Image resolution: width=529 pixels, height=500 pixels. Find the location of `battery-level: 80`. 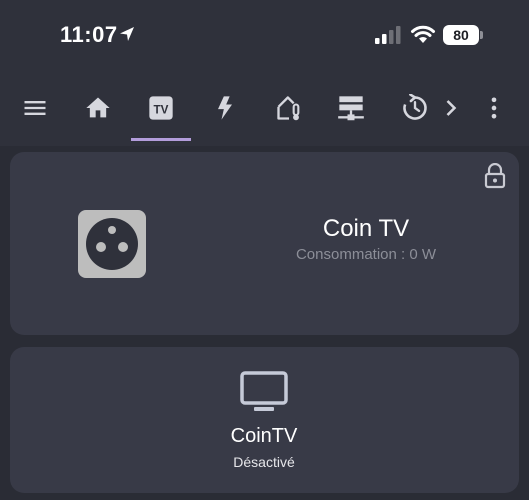

battery-level: 80 is located at coordinates (461, 35).